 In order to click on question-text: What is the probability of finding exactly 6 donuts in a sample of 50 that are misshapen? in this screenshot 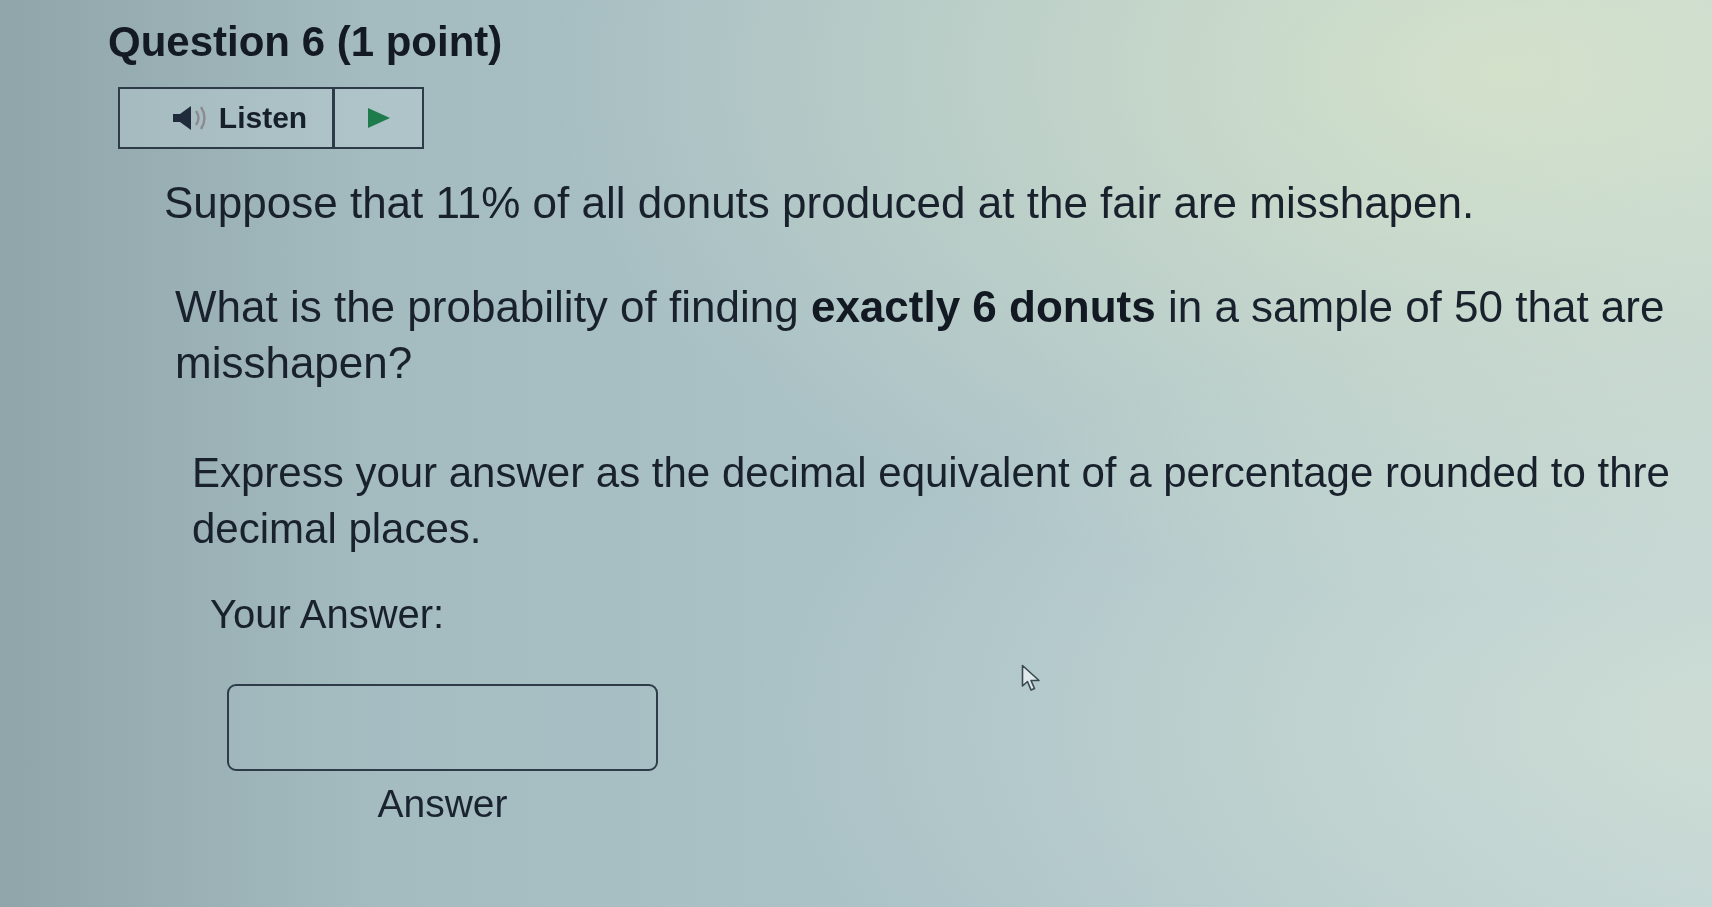, I will do `click(920, 335)`.